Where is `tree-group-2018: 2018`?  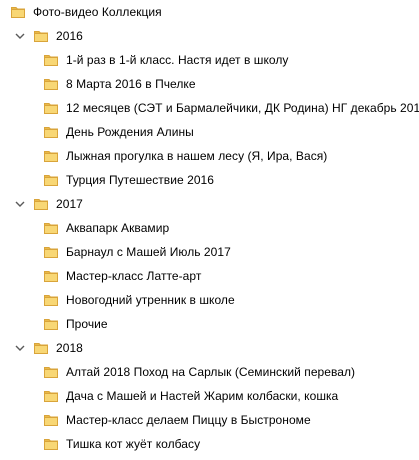
tree-group-2018: 2018 is located at coordinates (49, 348).